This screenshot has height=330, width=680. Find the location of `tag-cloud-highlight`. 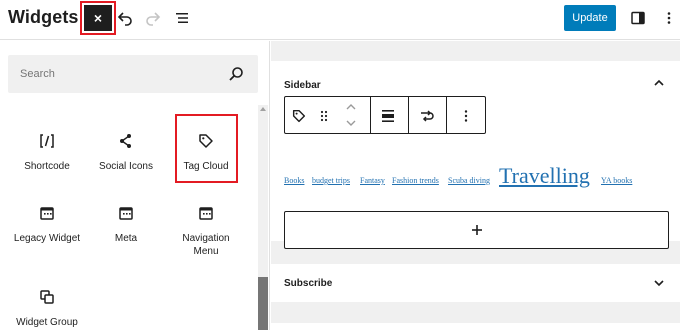

tag-cloud-highlight is located at coordinates (206, 148).